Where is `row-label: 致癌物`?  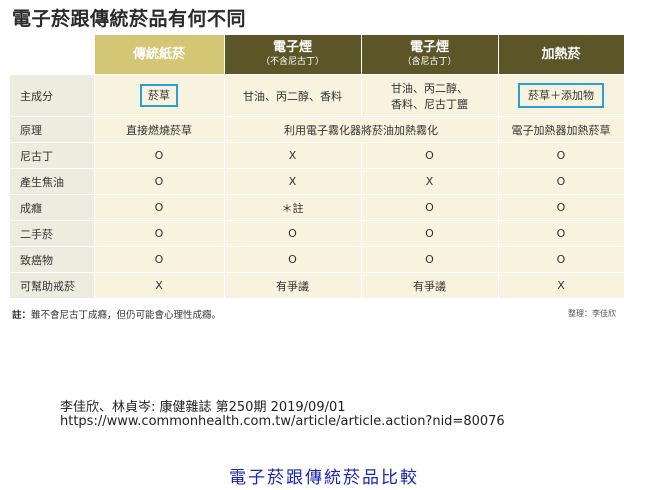
row-label: 致癌物 is located at coordinates (52, 259).